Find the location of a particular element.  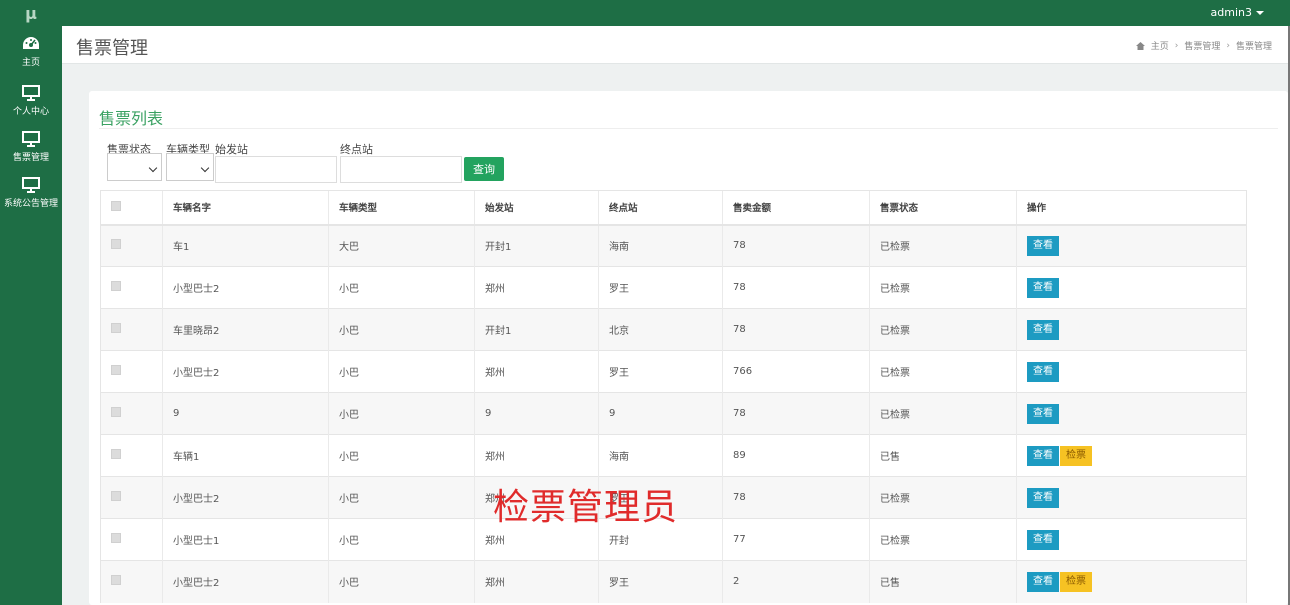

table-header-row: 车辆名字 车辆类型 始发站 终点站 售卖金额 售票状态 操作 is located at coordinates (673, 208).